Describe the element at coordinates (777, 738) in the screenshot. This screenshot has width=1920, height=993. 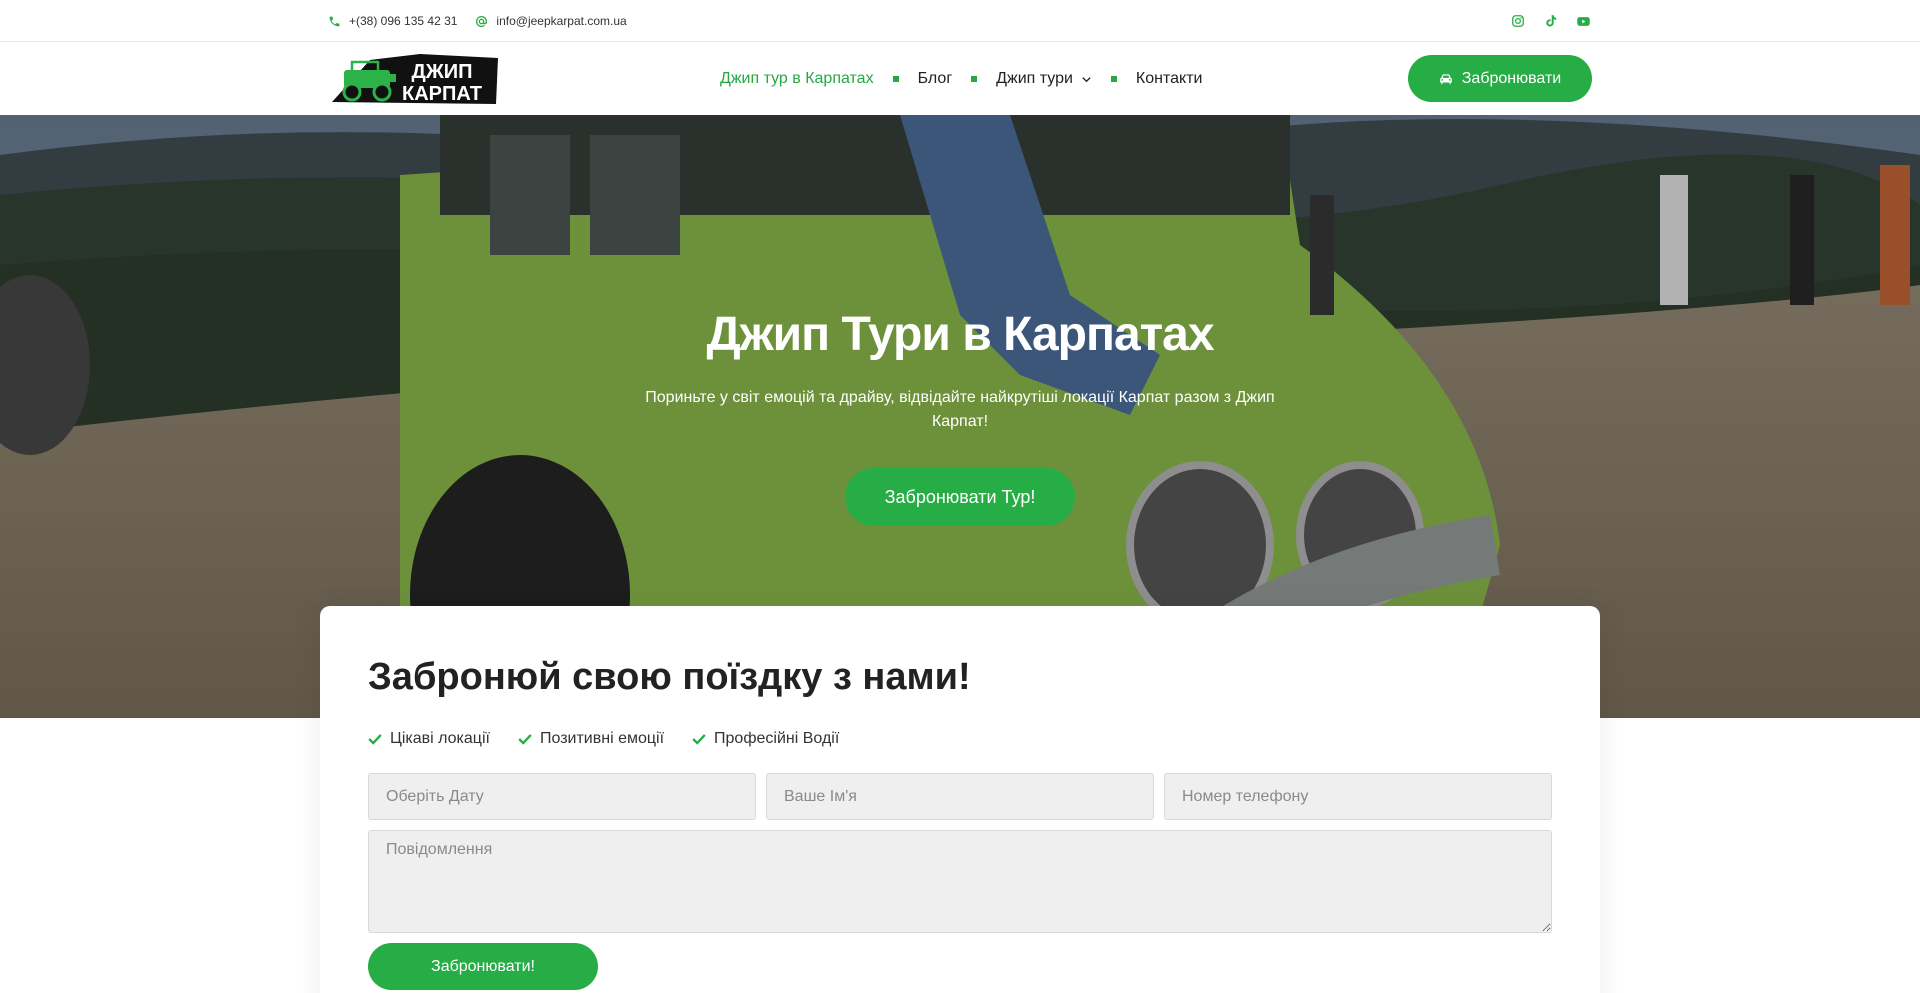
I see `feature-label: Професійні Водії` at that location.